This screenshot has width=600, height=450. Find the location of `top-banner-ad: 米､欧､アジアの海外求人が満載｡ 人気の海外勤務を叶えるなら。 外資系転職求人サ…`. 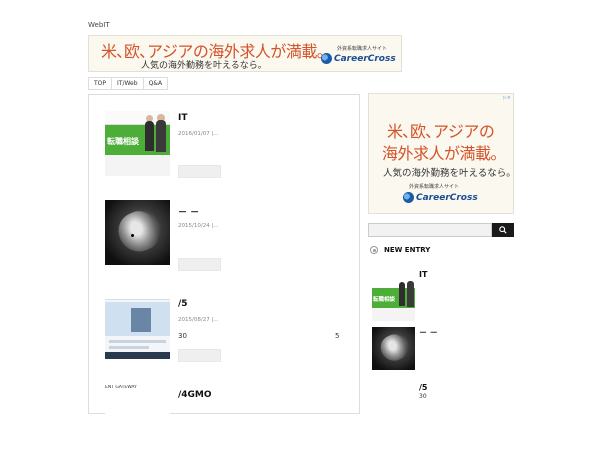

top-banner-ad: 米､欧､アジアの海外求人が満載｡ 人気の海外勤務を叶えるなら。 外資系転職求人サ… is located at coordinates (245, 53).